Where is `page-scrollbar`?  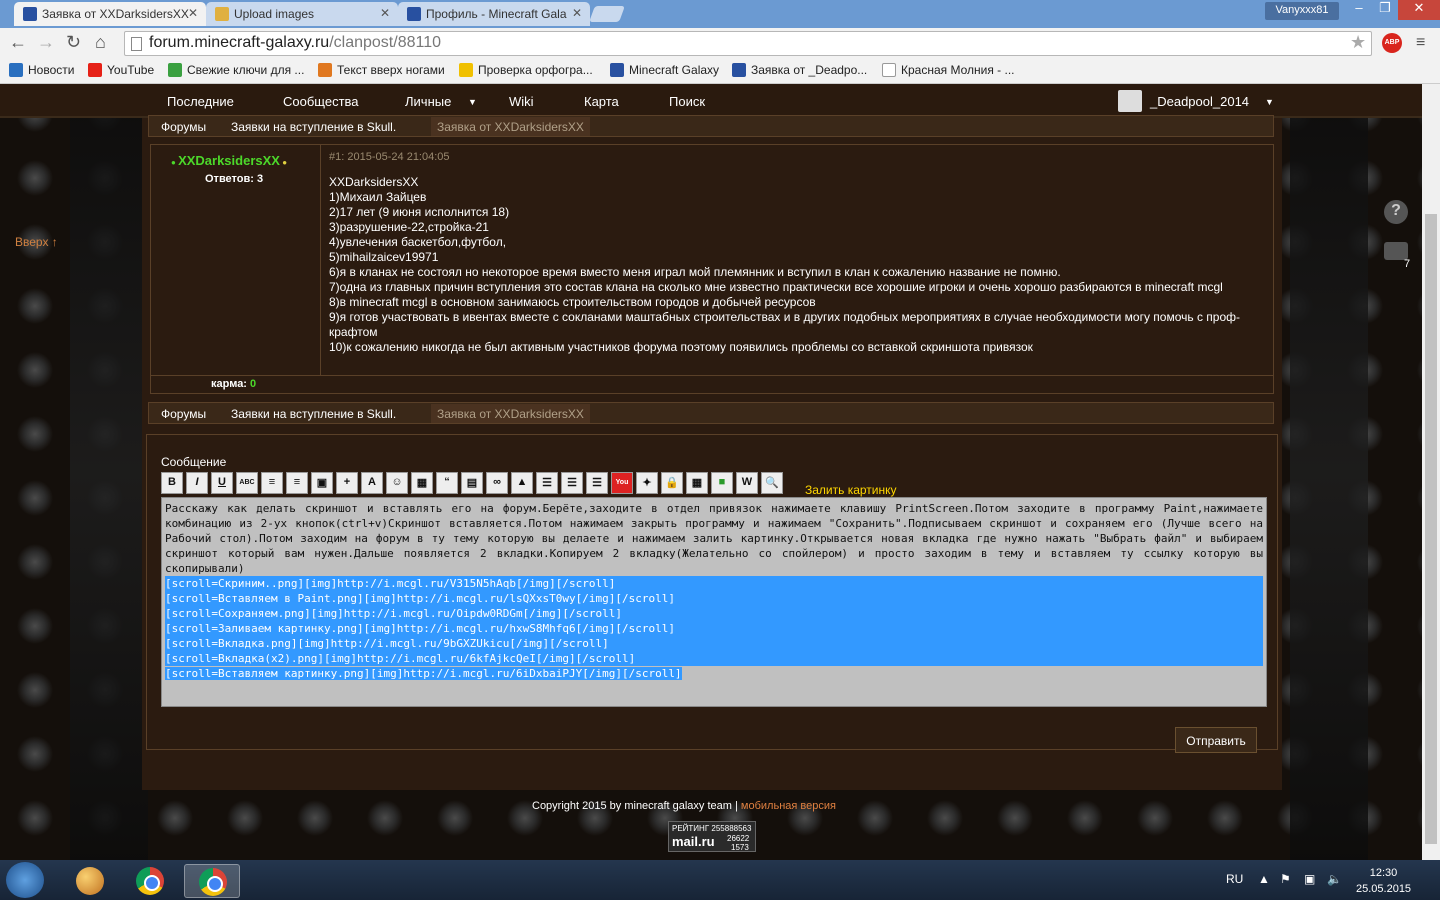 page-scrollbar is located at coordinates (1431, 472).